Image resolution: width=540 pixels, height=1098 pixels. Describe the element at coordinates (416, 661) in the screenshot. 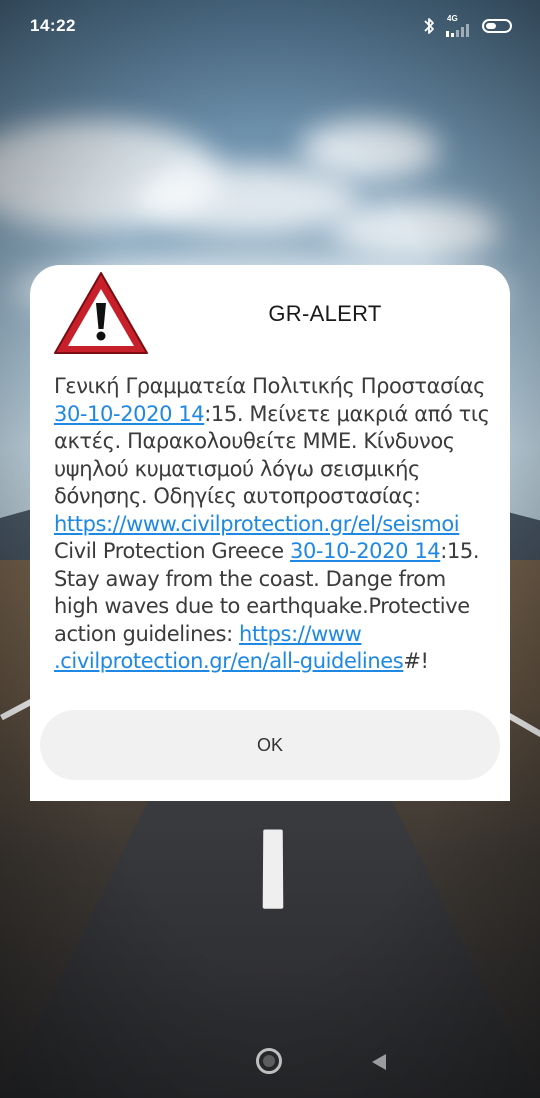

I see `message-text-en-suffix: #!` at that location.